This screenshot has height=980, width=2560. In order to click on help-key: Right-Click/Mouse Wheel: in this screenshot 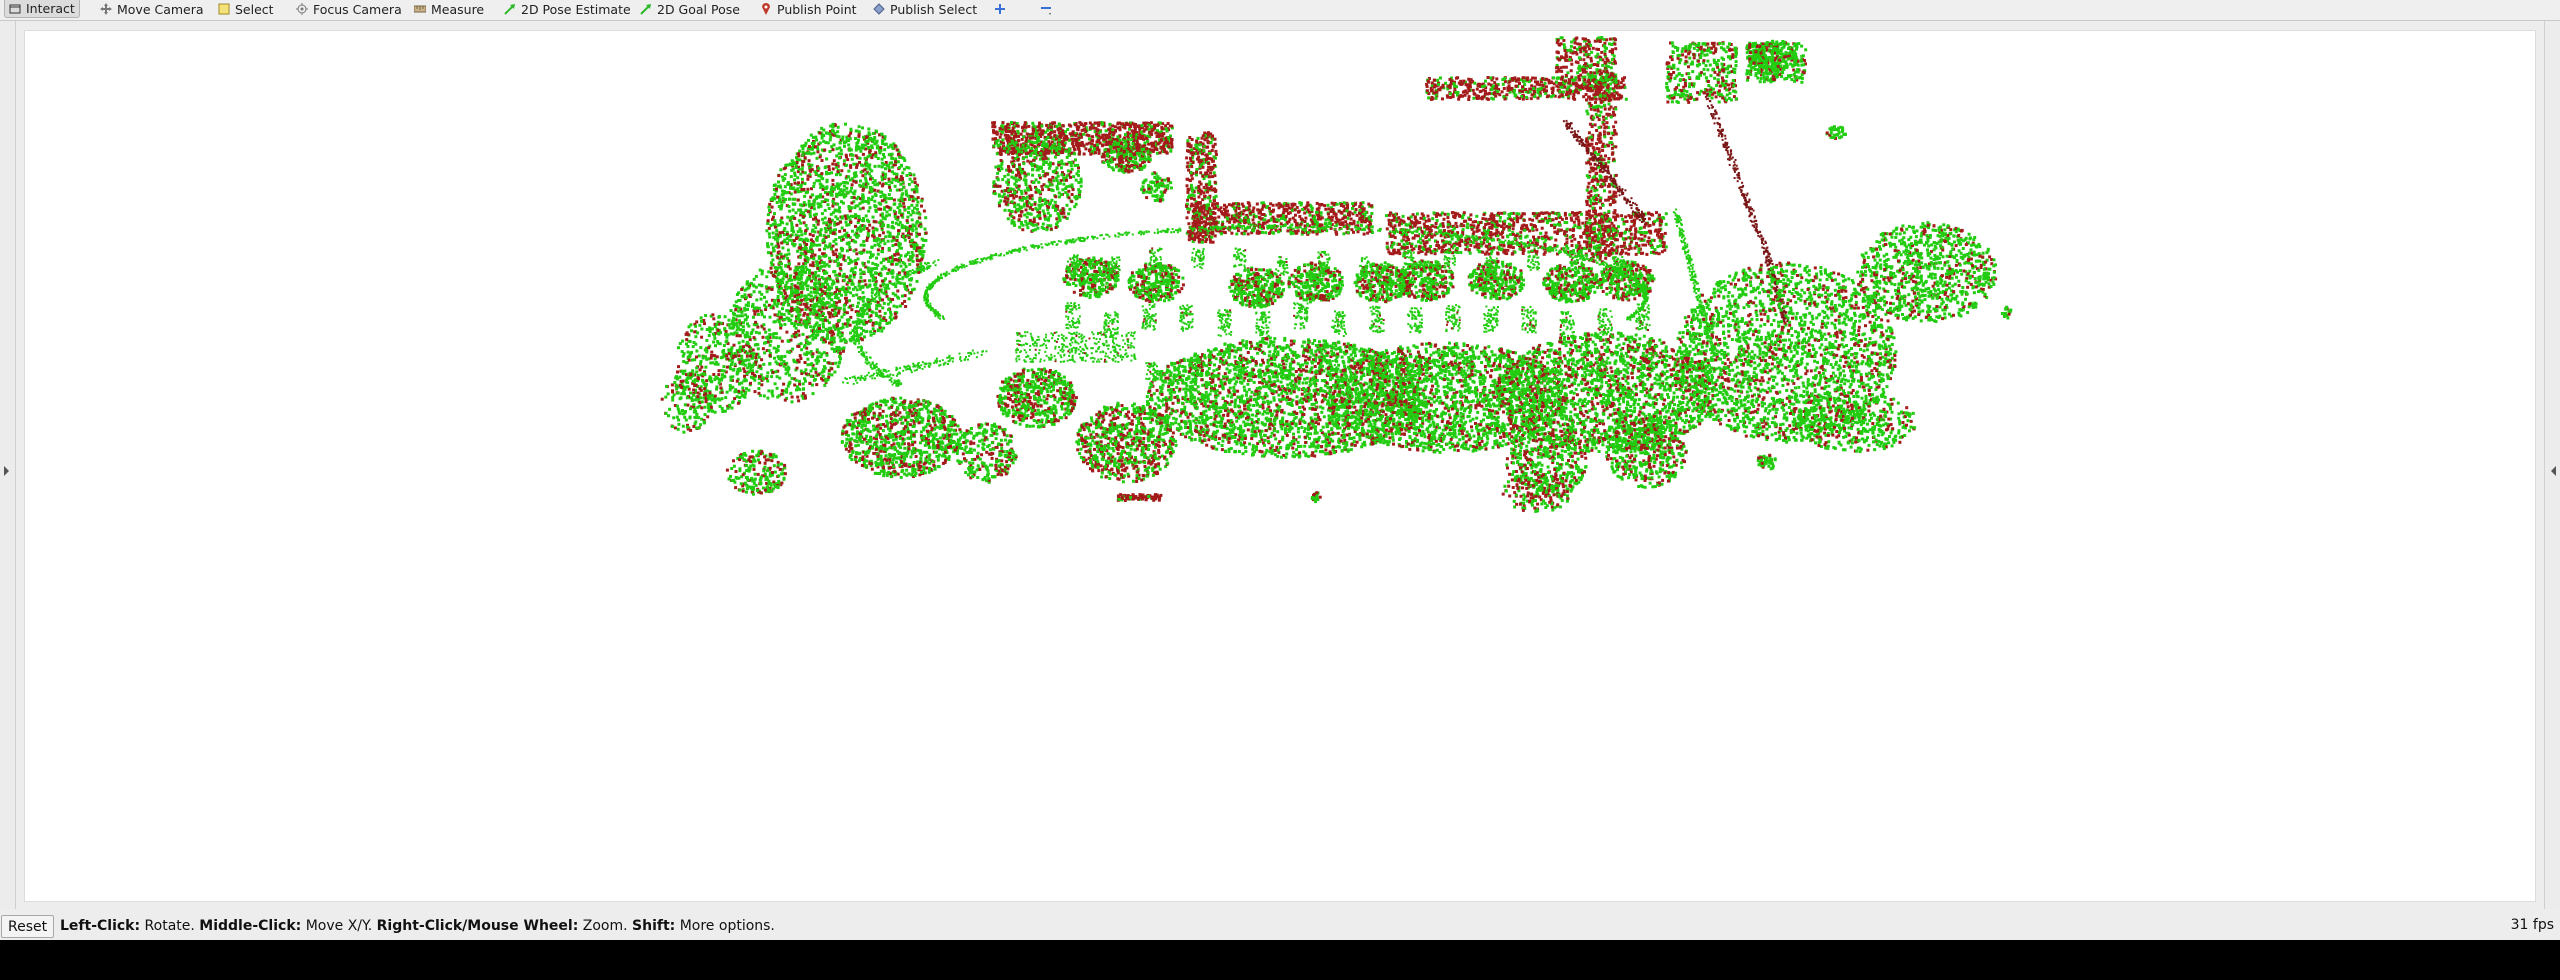, I will do `click(478, 926)`.